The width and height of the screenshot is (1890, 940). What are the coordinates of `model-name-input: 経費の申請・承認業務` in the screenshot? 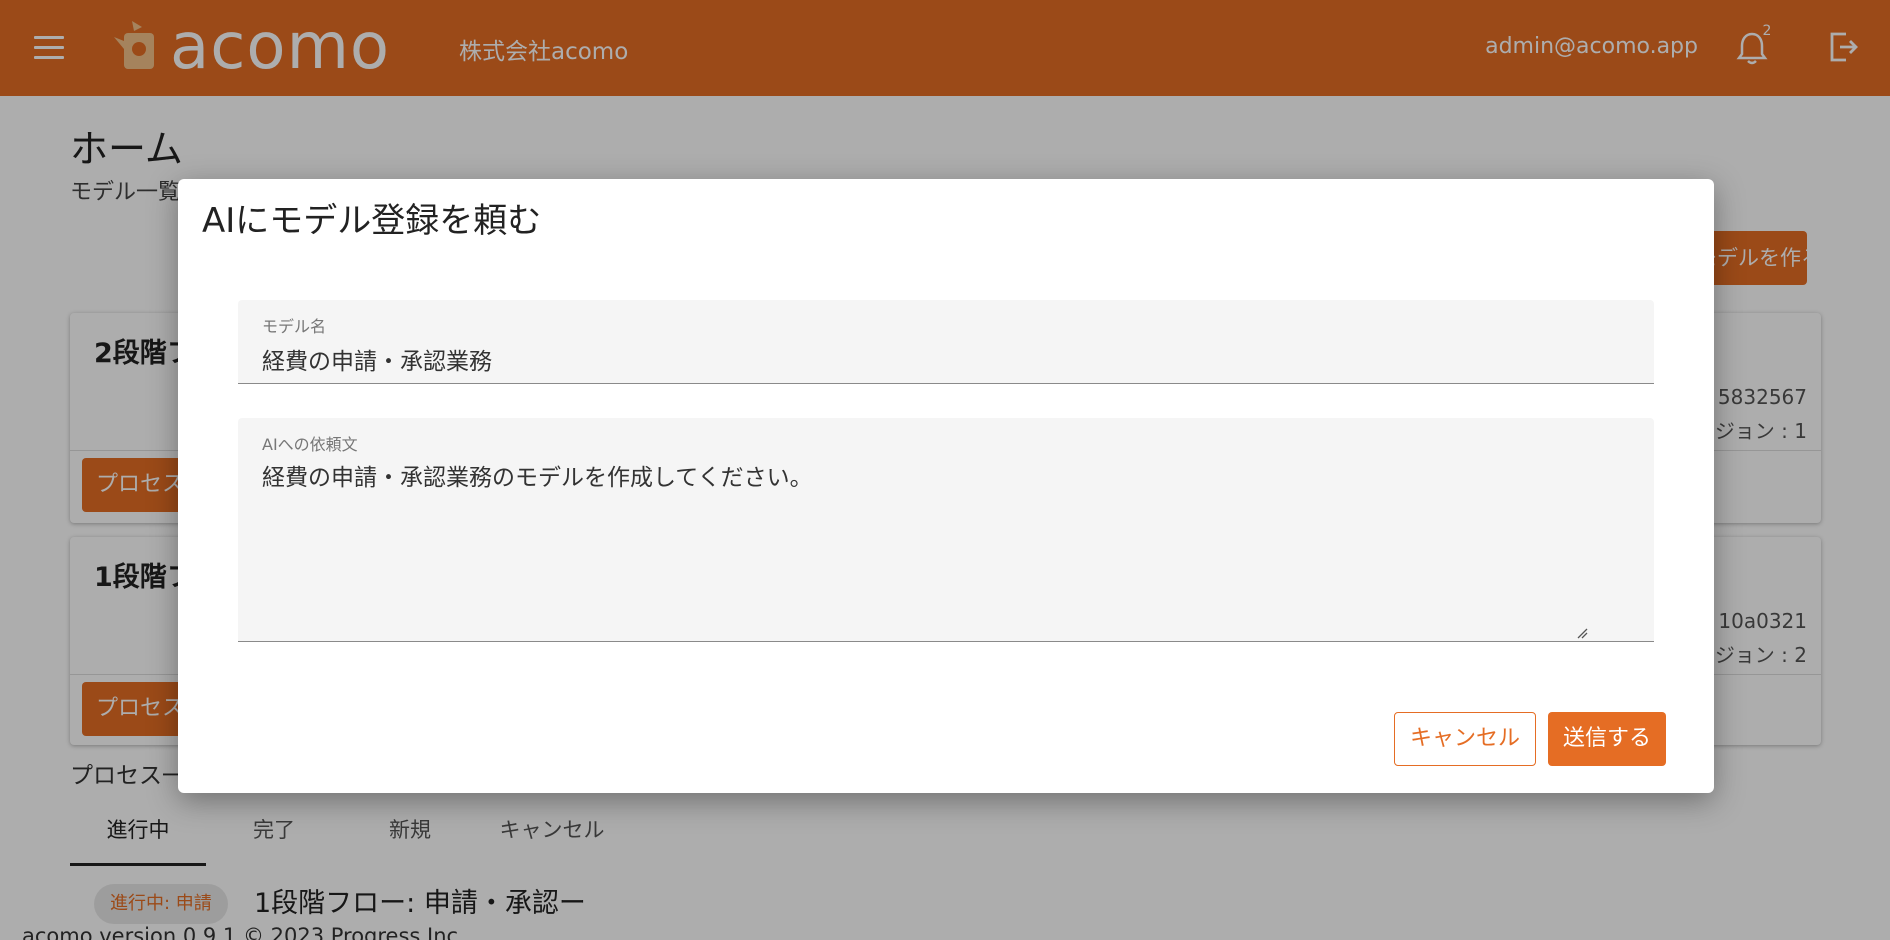 It's located at (377, 359).